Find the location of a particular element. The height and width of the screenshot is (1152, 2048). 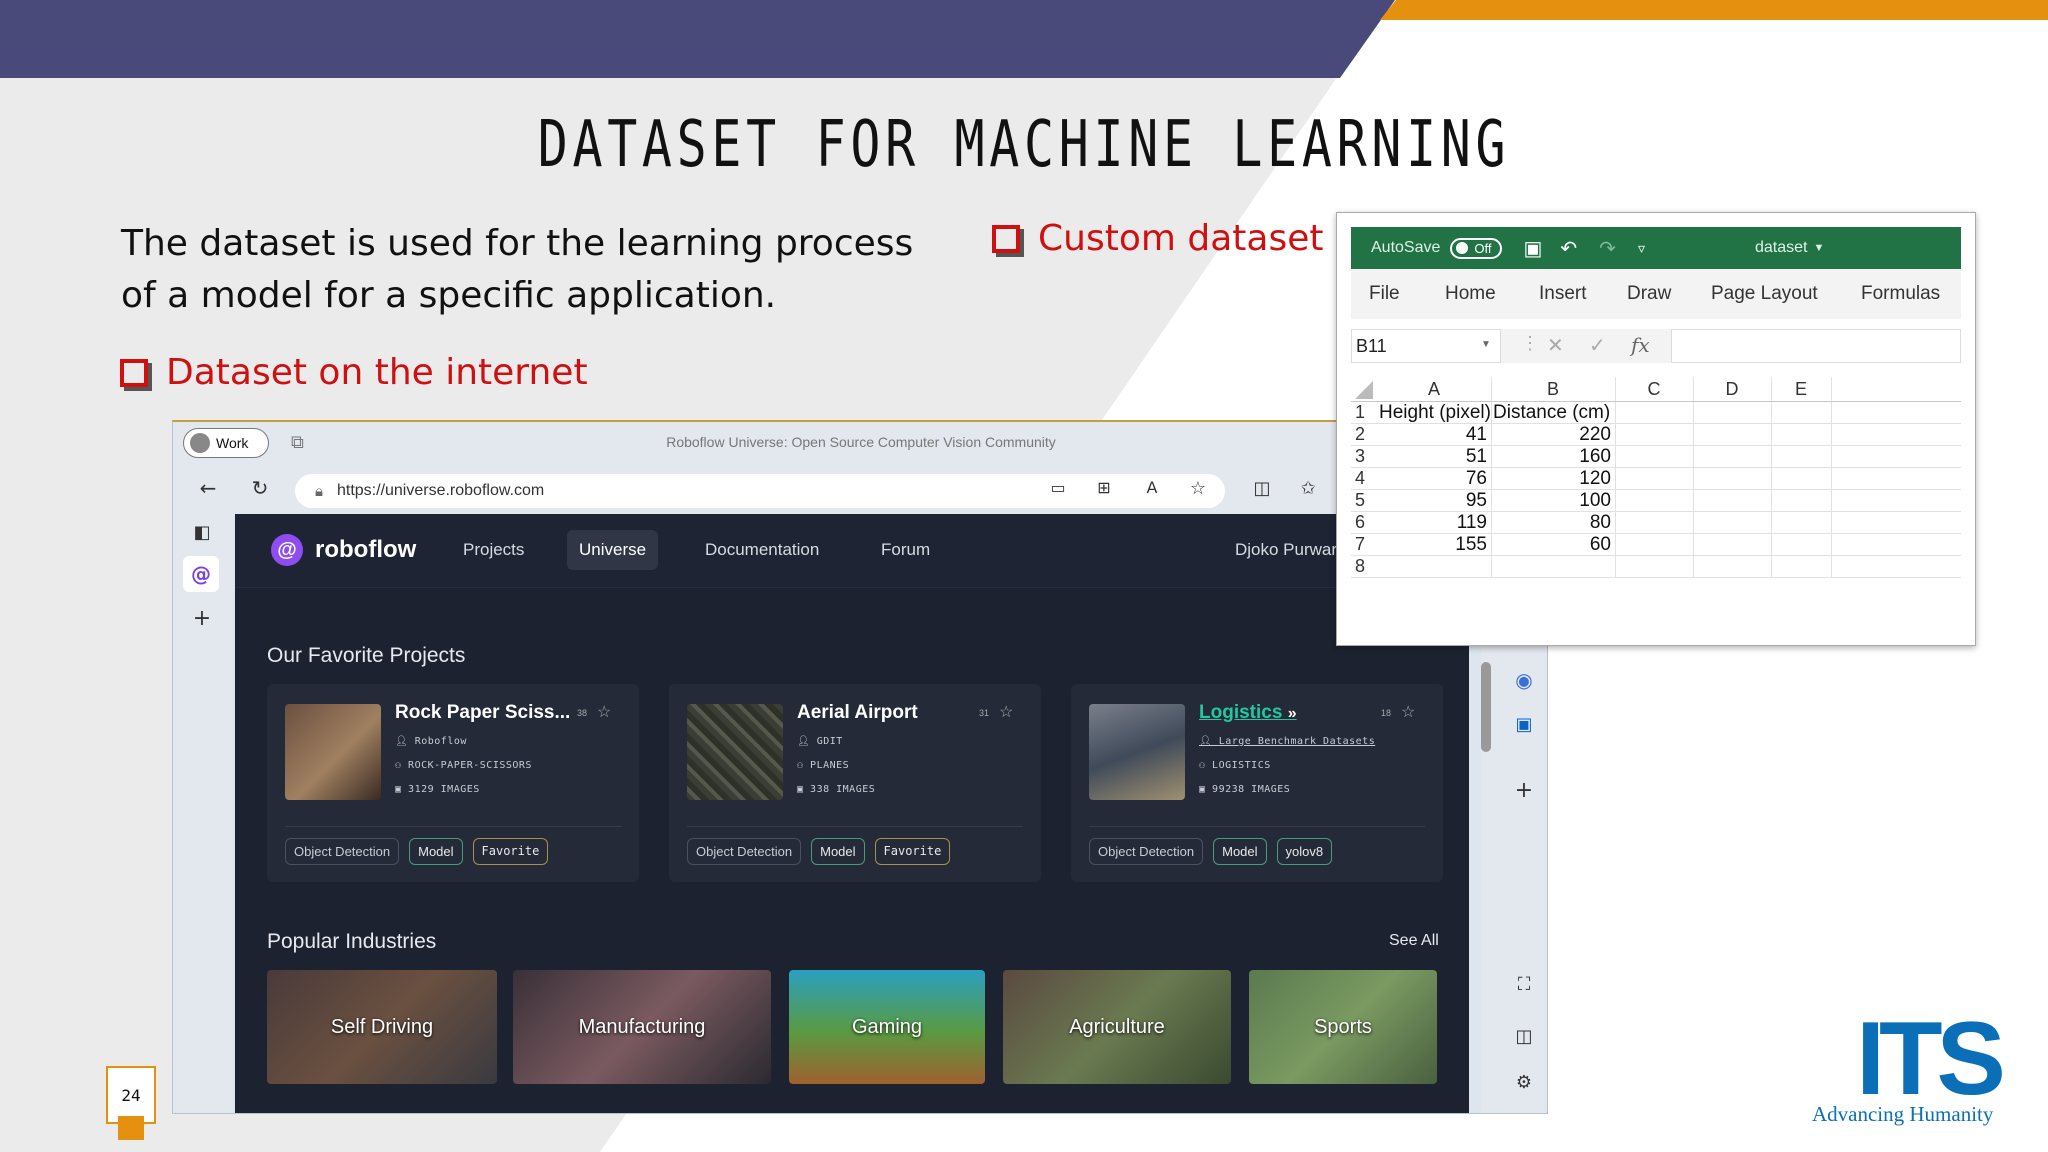

data-cell: 119 is located at coordinates (1432, 523).